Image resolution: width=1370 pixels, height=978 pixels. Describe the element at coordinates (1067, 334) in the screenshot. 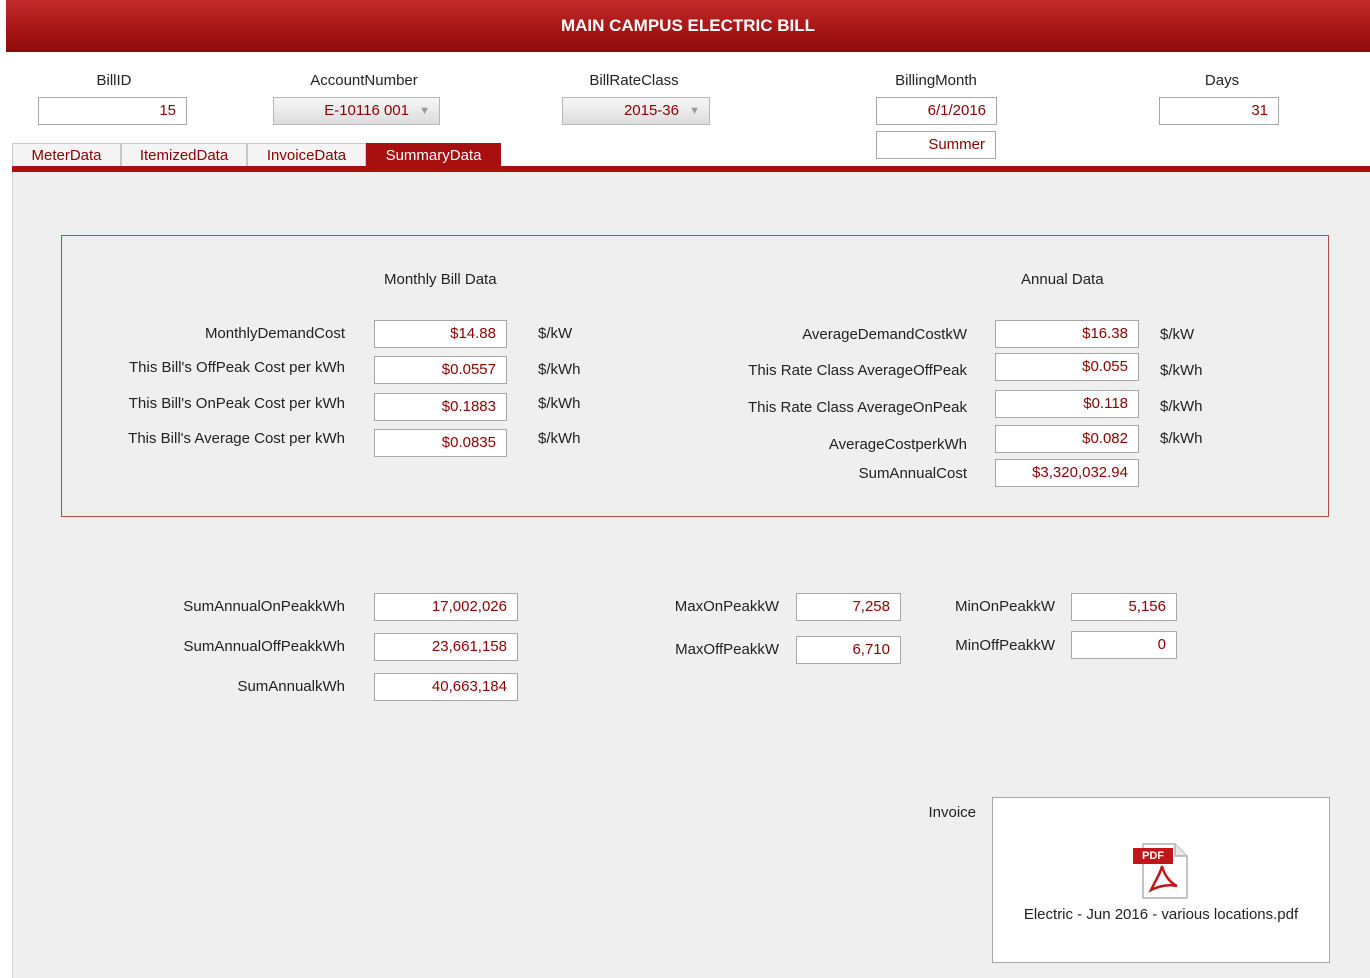

I see `average-demand-cost-field: $16.38` at that location.